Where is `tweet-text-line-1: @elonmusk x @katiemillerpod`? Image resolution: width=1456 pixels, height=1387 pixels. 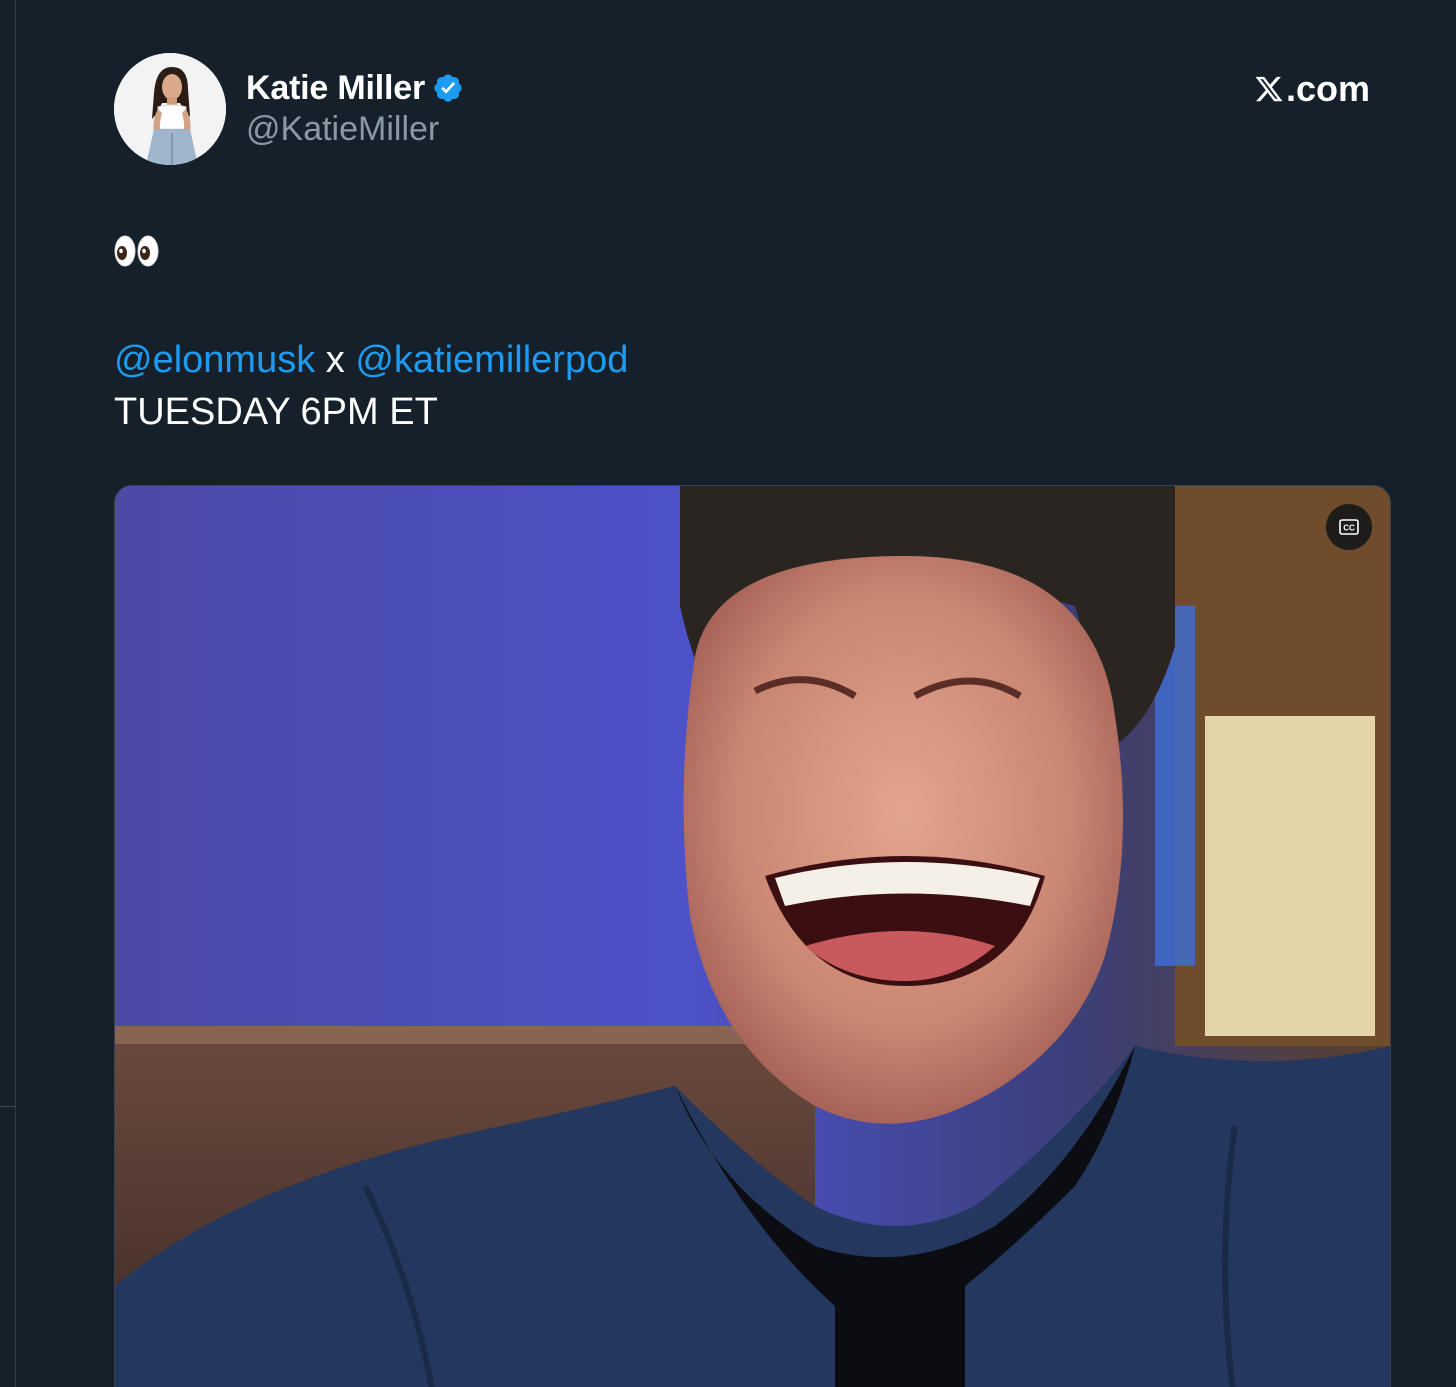
tweet-text-line-1: @elonmusk x @katiemillerpod is located at coordinates (371, 360).